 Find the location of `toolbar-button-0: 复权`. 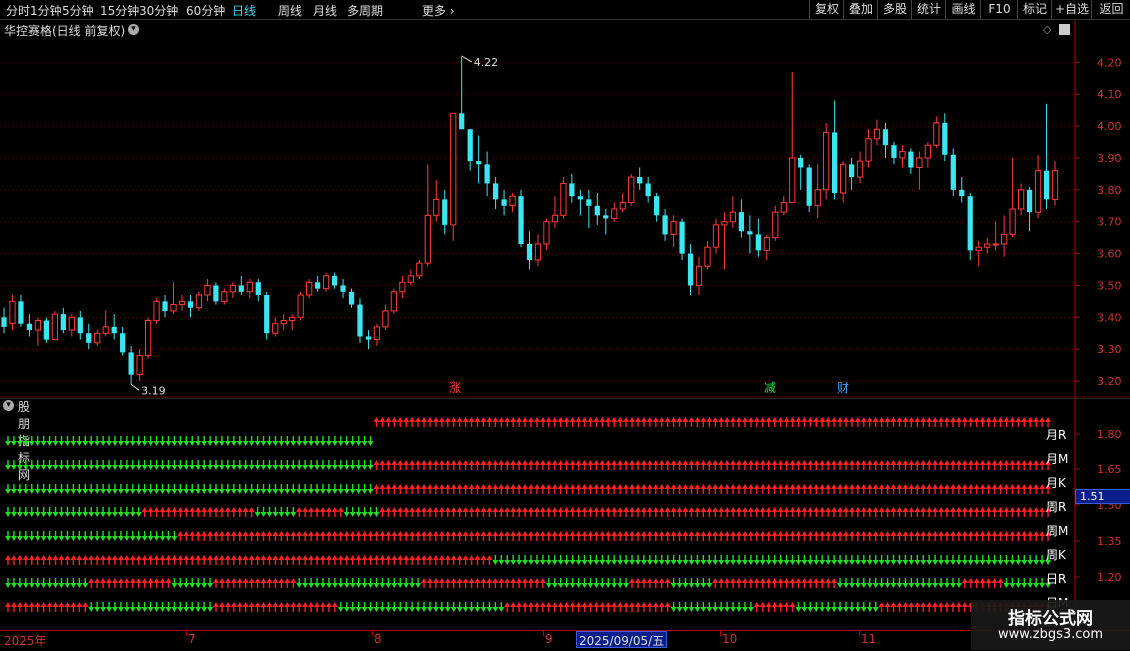

toolbar-button-0: 复权 is located at coordinates (826, 9).